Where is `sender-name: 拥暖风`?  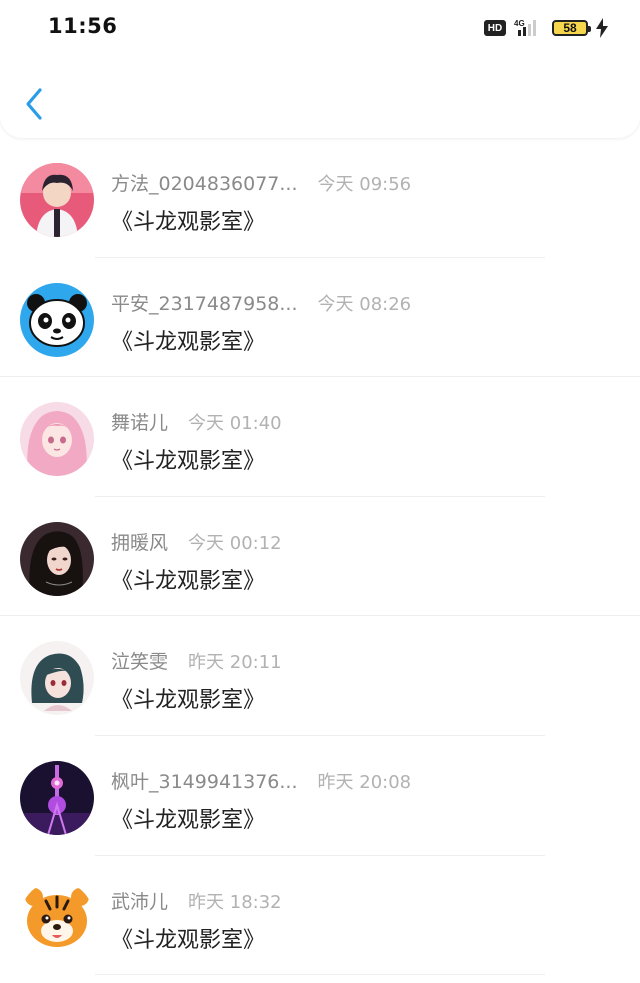 sender-name: 拥暖风 is located at coordinates (140, 542).